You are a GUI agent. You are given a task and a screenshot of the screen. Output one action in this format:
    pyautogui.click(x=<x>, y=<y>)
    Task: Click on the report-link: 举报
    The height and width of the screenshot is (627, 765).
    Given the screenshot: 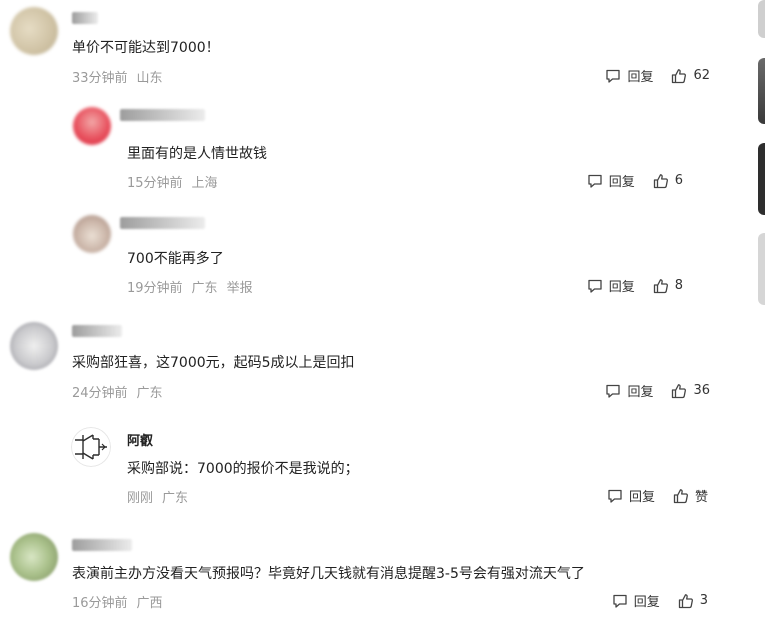 What is the action you would take?
    pyautogui.click(x=240, y=288)
    